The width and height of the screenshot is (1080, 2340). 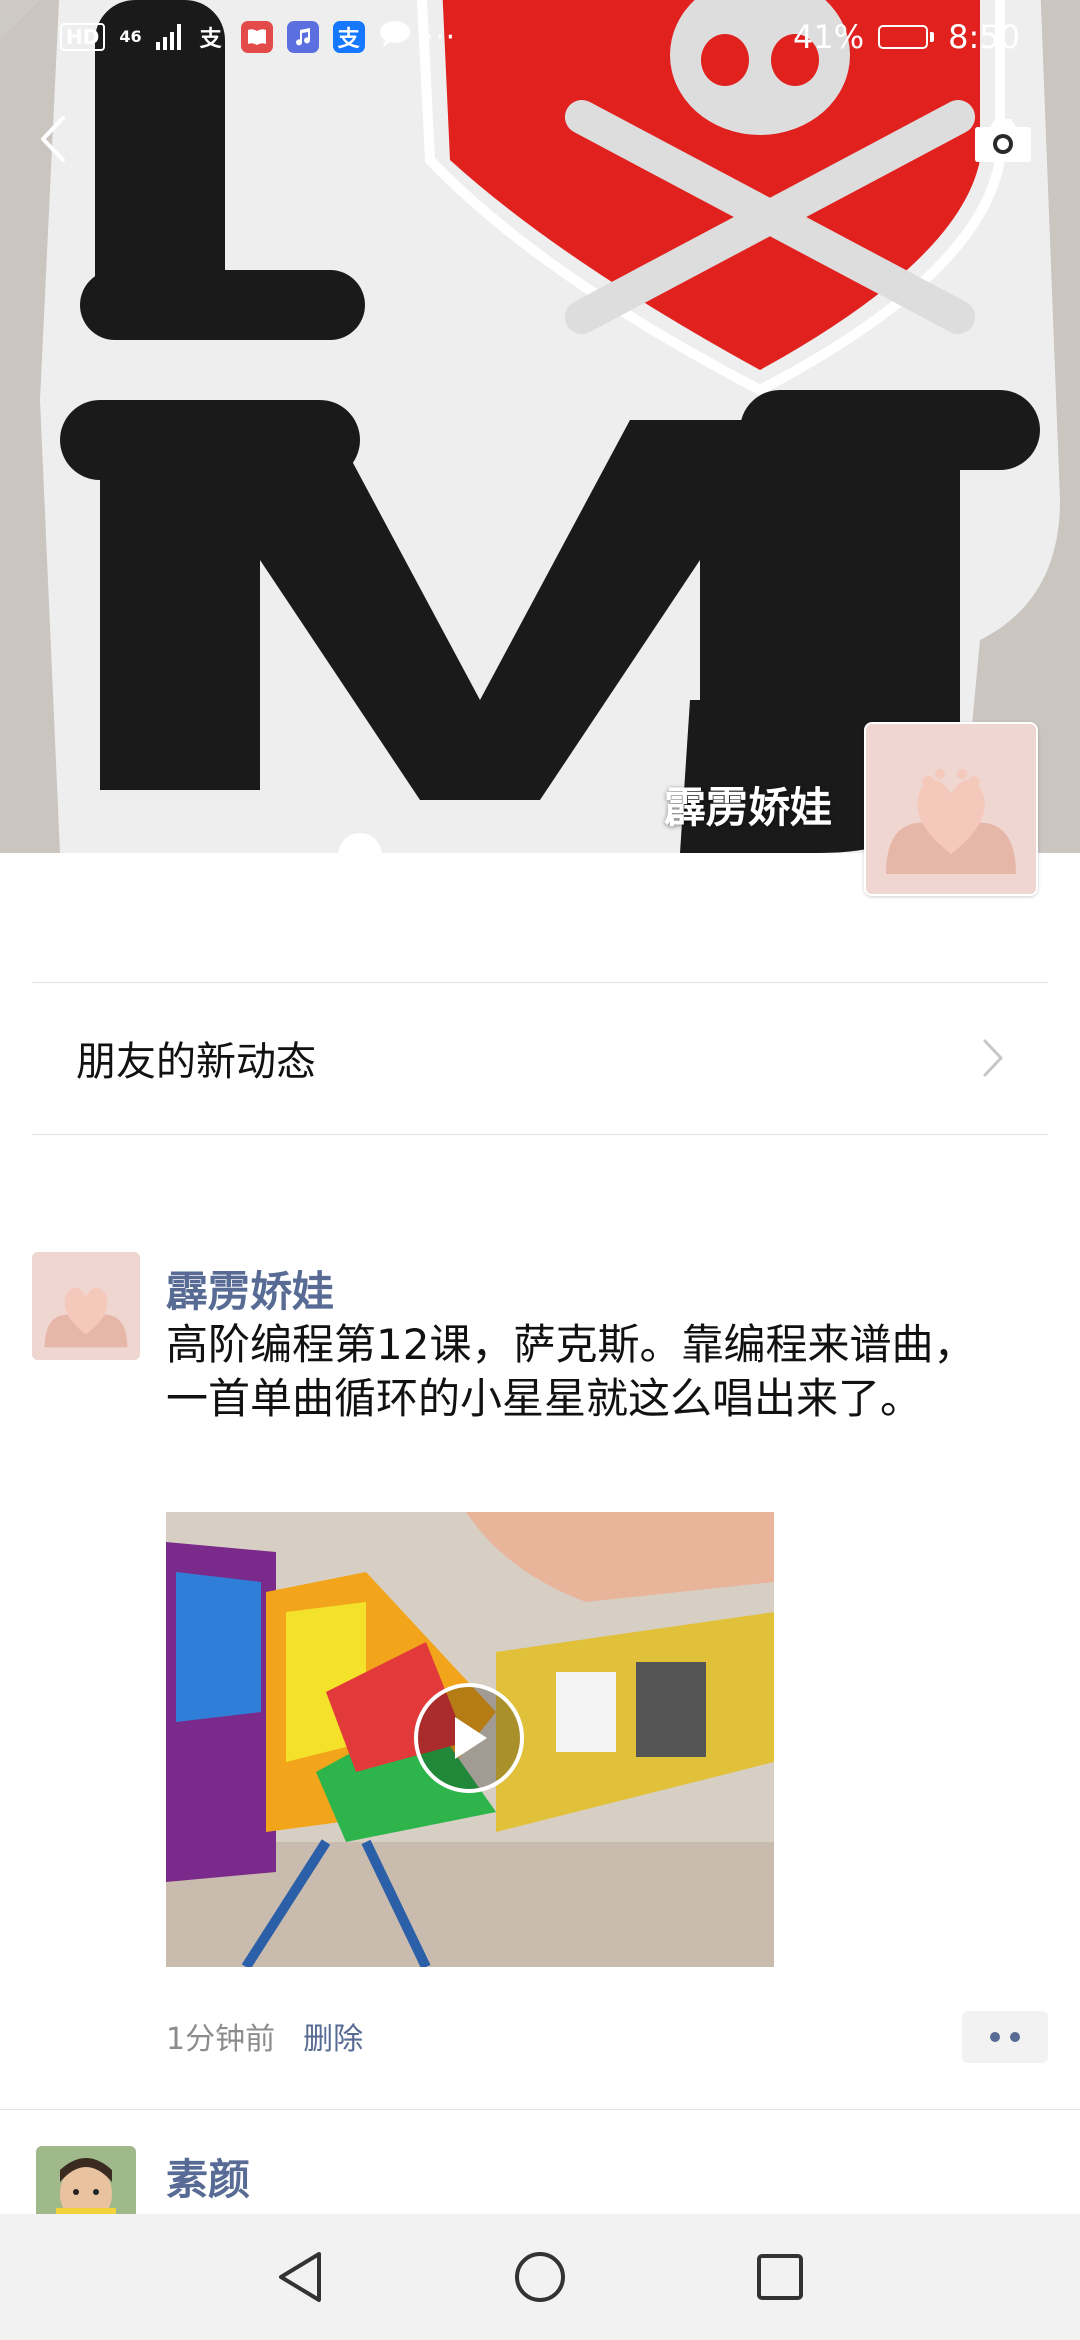 I want to click on clock: 8:50, so click(x=984, y=37).